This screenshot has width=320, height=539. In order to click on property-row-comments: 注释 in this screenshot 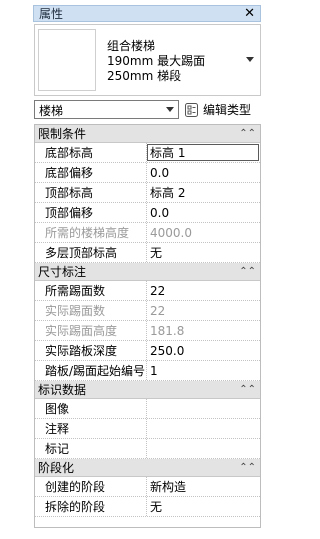, I will do `click(147, 429)`.